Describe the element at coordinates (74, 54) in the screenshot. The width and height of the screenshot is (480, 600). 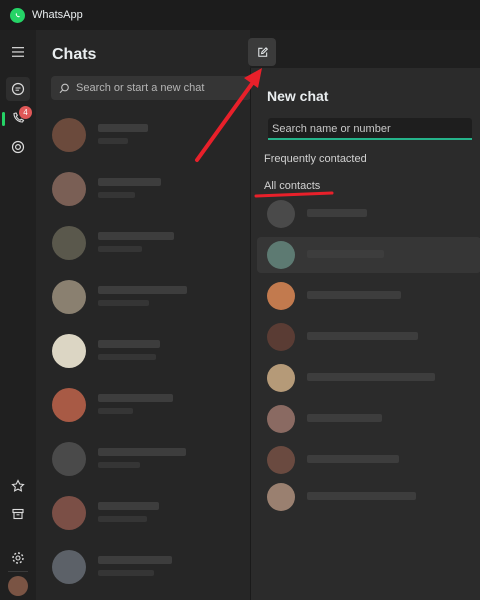
I see `chats-title: Chats` at that location.